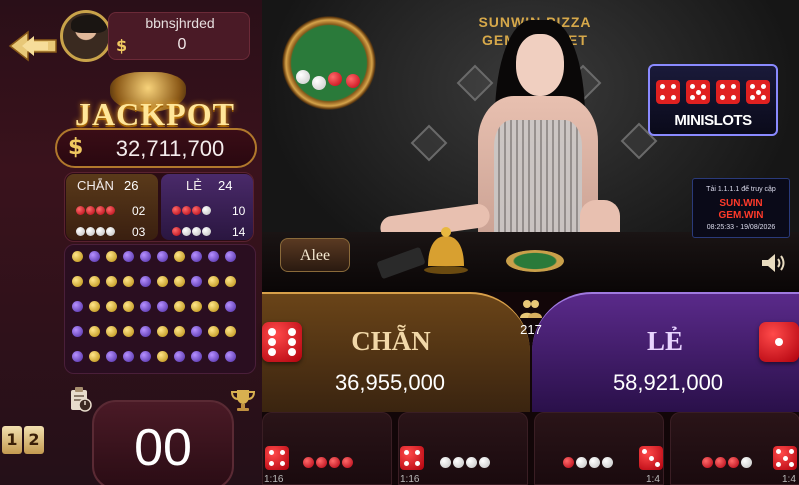 This screenshot has height=485, width=799. I want to click on stat-chan-label: CHẴN, so click(95, 185).